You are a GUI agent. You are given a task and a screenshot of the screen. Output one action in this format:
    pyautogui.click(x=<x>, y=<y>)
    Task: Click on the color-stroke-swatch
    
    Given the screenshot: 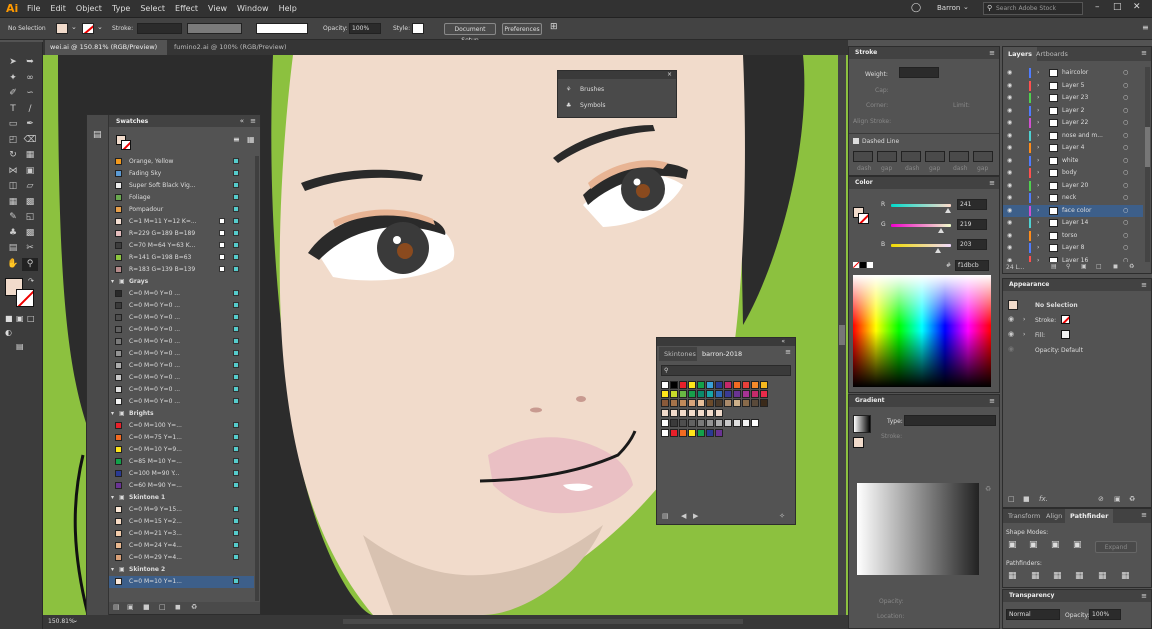 What is the action you would take?
    pyautogui.click(x=863, y=218)
    